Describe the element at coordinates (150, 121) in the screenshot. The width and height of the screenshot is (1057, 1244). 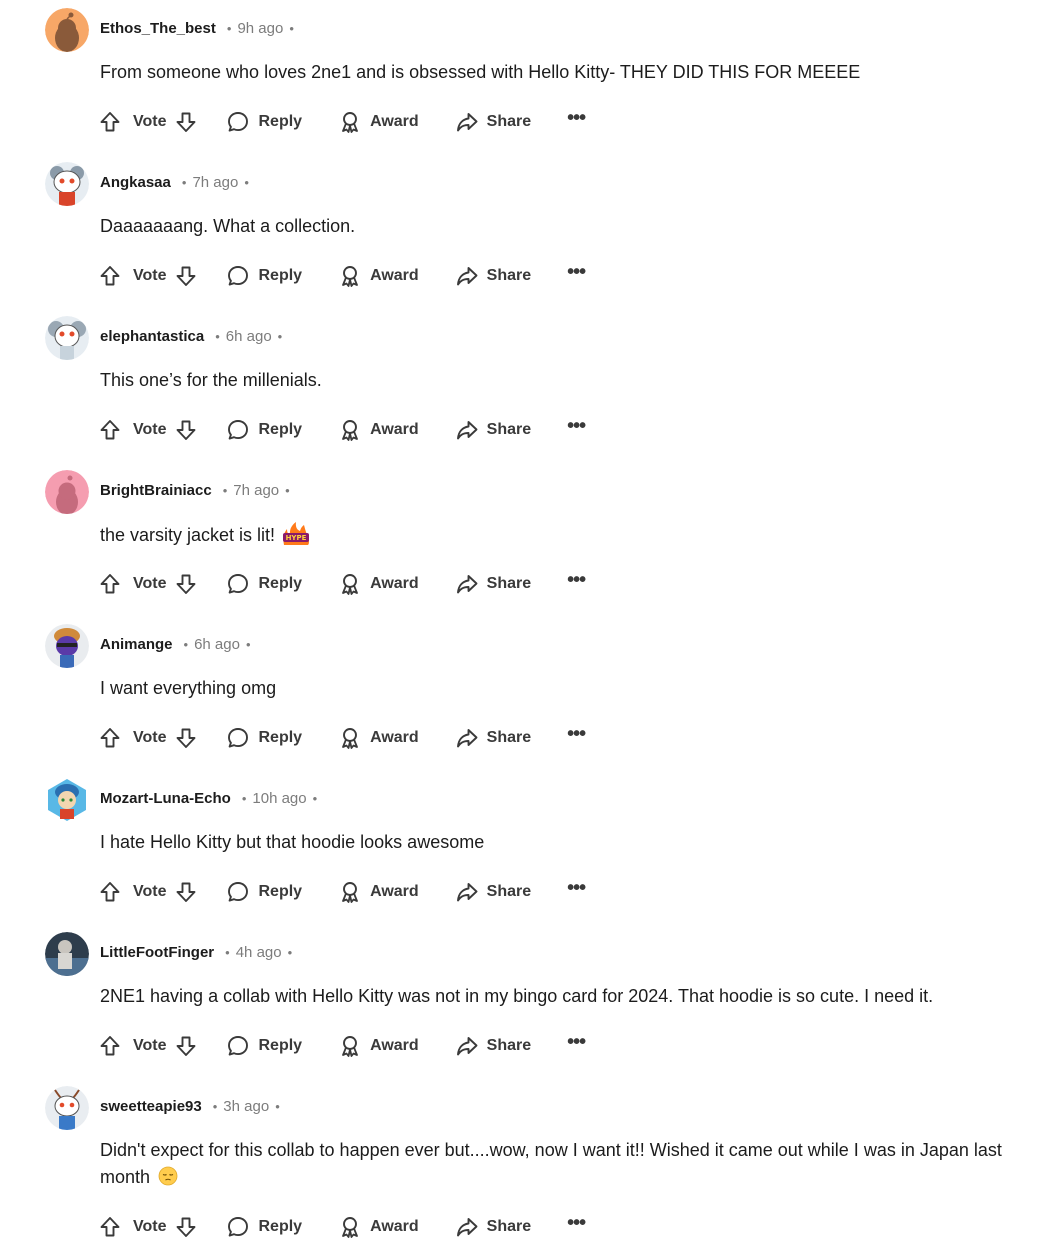
I see `vote-label: Vote` at that location.